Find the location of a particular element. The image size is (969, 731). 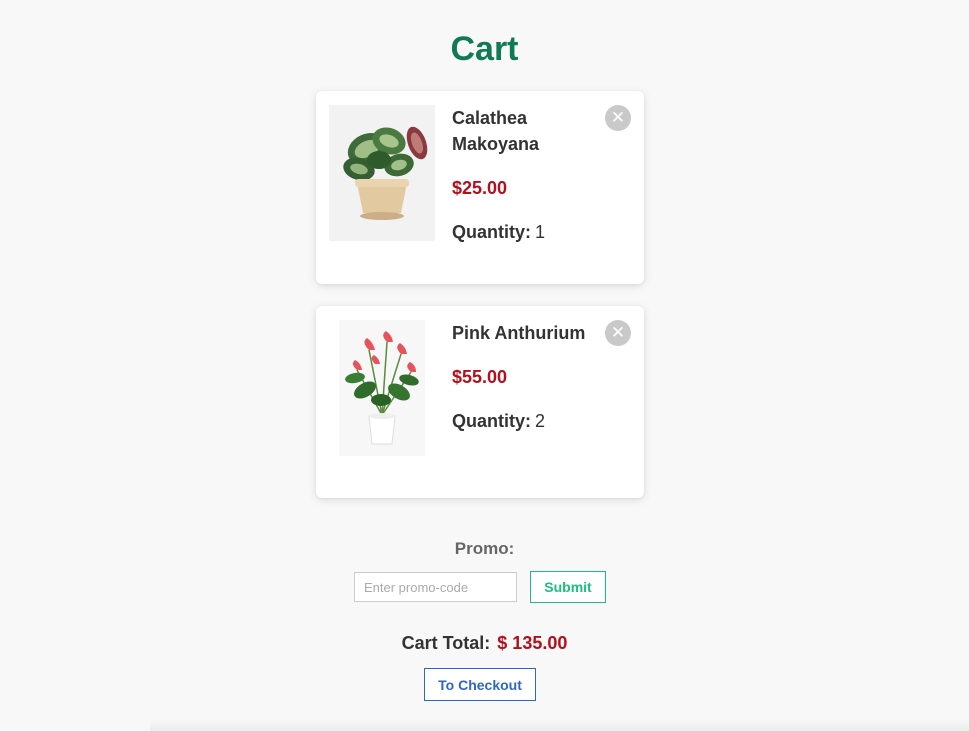

promo-code-input is located at coordinates (435, 587).